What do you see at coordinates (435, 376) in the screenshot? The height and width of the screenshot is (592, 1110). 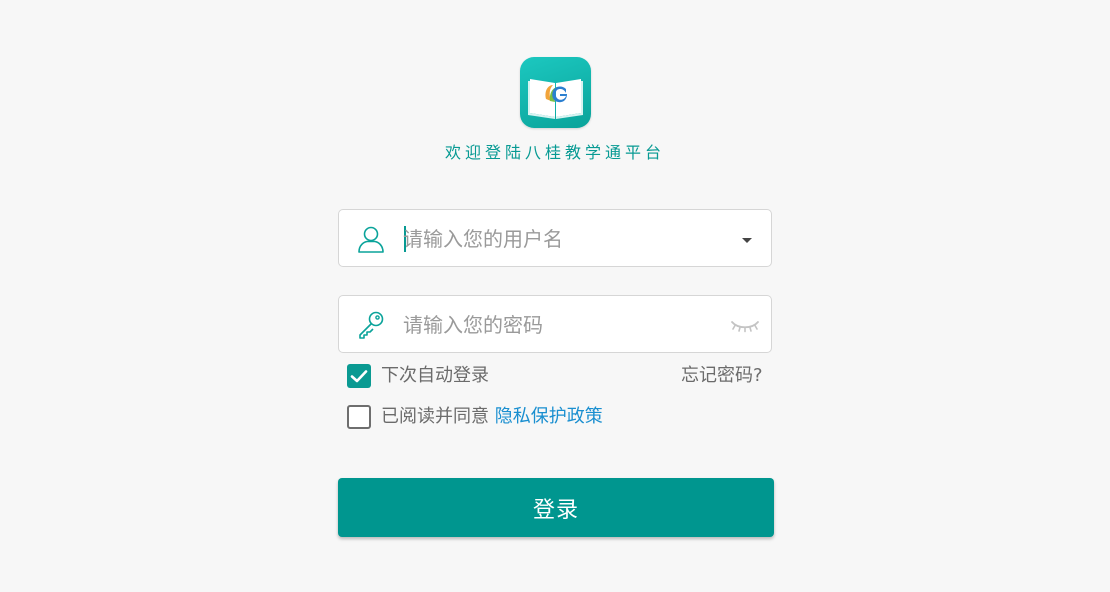 I see `auto-login-label: 下次自动登录` at bounding box center [435, 376].